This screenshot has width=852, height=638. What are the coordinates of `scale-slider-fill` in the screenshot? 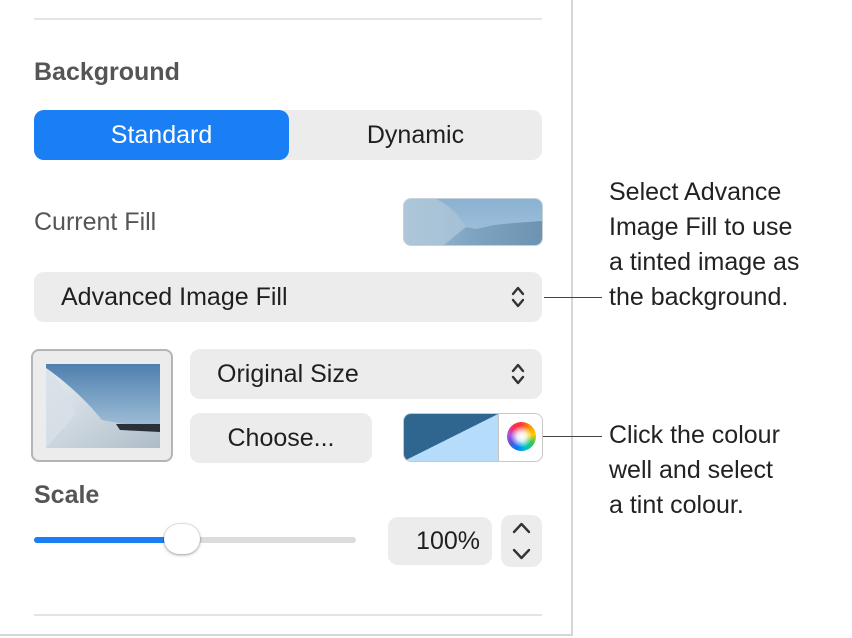 It's located at (108, 540).